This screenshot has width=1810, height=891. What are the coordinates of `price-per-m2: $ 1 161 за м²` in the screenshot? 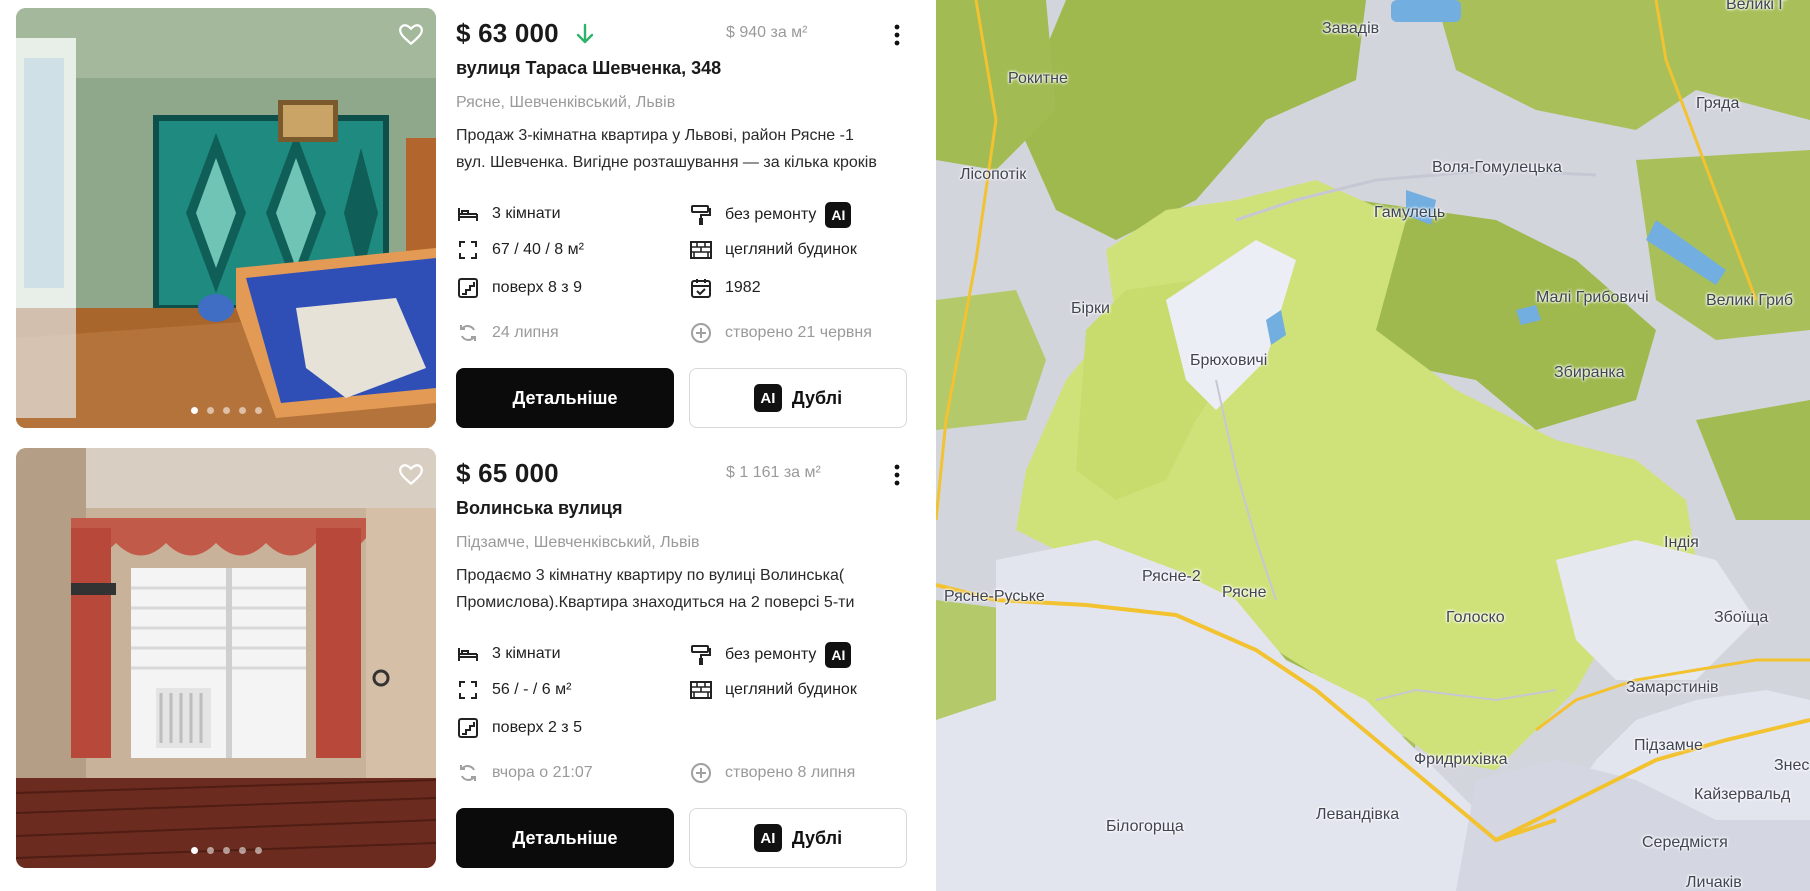 It's located at (773, 472).